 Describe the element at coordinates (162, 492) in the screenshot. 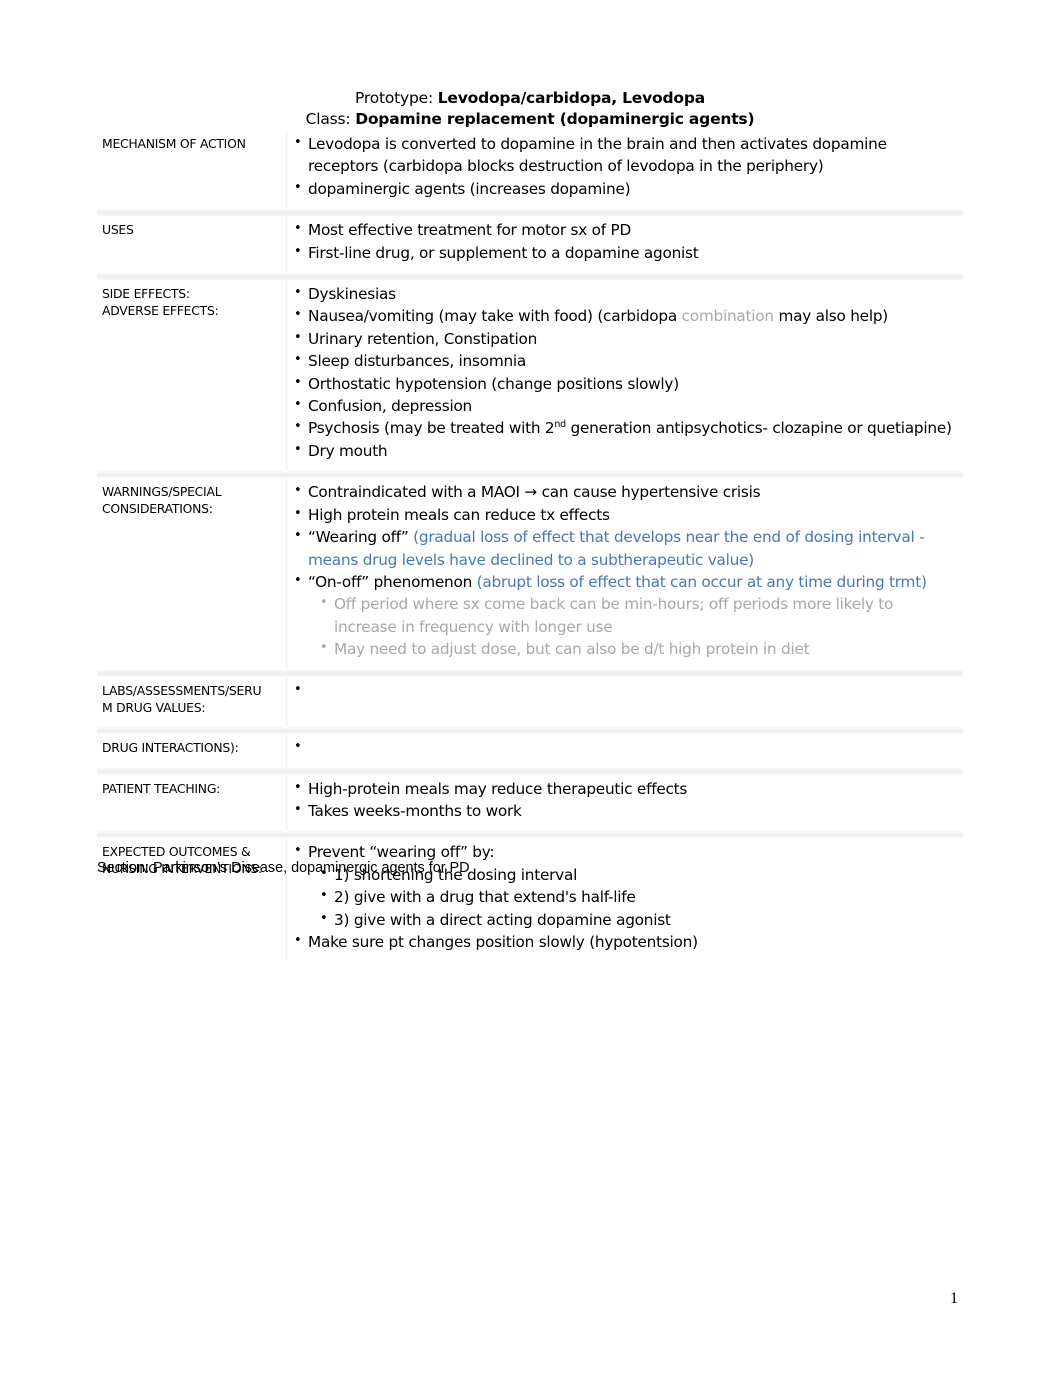

I see `row-label-line: WARNINGS/SPECIAL` at that location.